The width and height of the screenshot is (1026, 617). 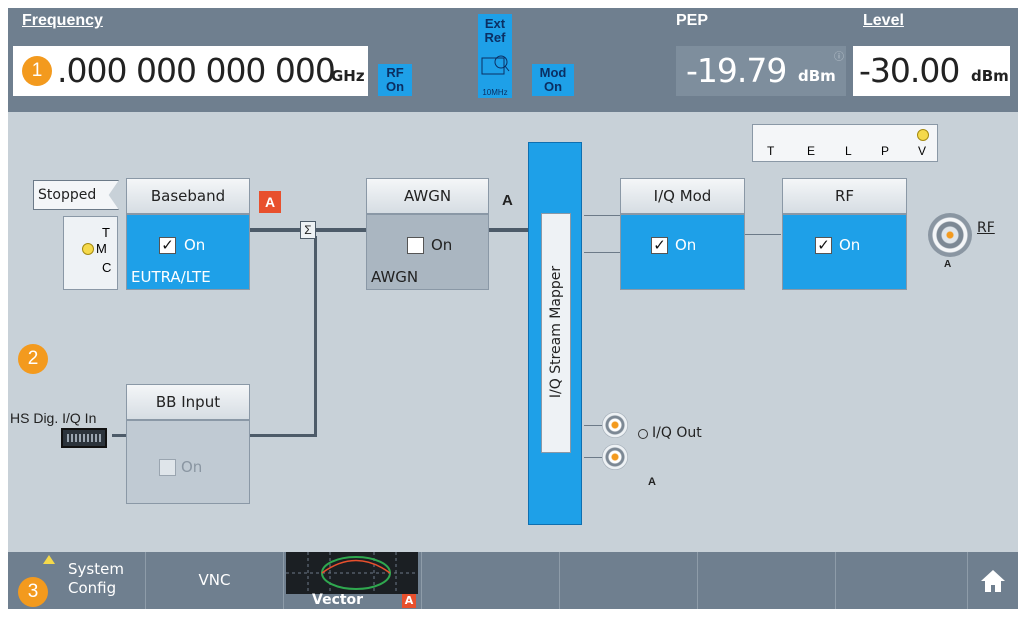 What do you see at coordinates (986, 228) in the screenshot?
I see `rf-output-label: RF` at bounding box center [986, 228].